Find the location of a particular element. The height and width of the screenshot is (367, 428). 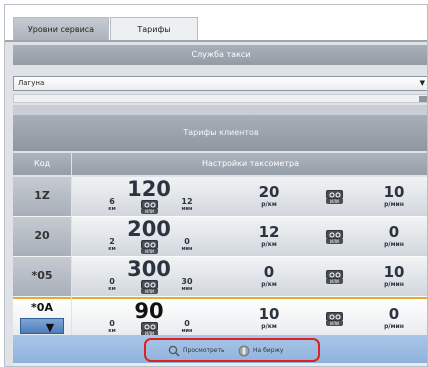

preview-label: Просмотреть is located at coordinates (204, 350).